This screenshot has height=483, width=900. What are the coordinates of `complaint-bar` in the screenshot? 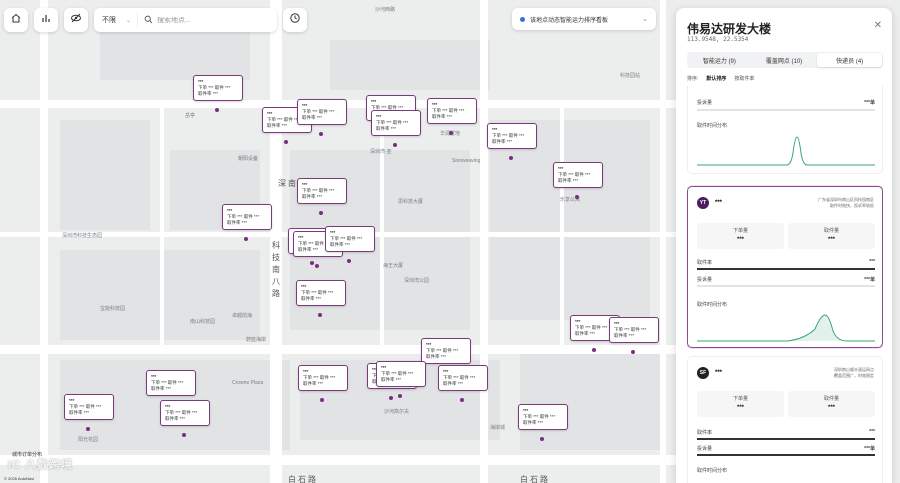 It's located at (786, 286).